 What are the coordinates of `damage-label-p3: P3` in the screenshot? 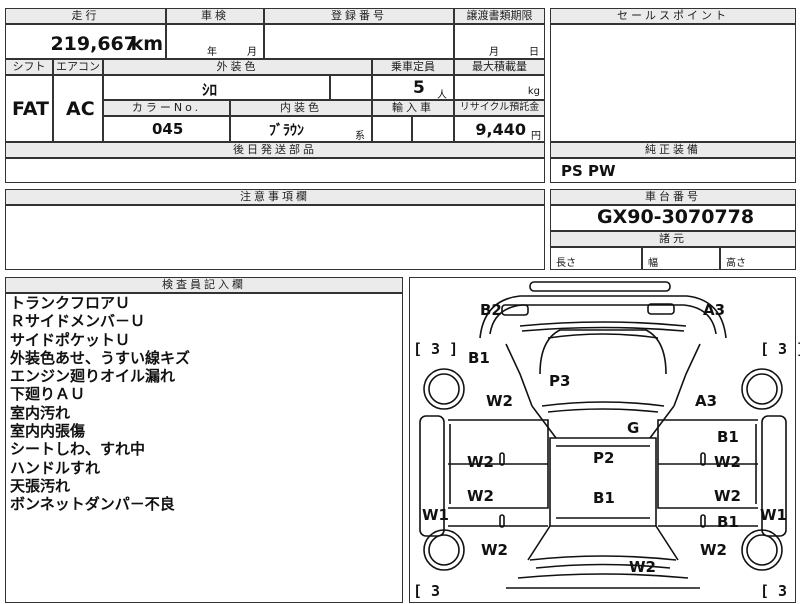 It's located at (560, 381).